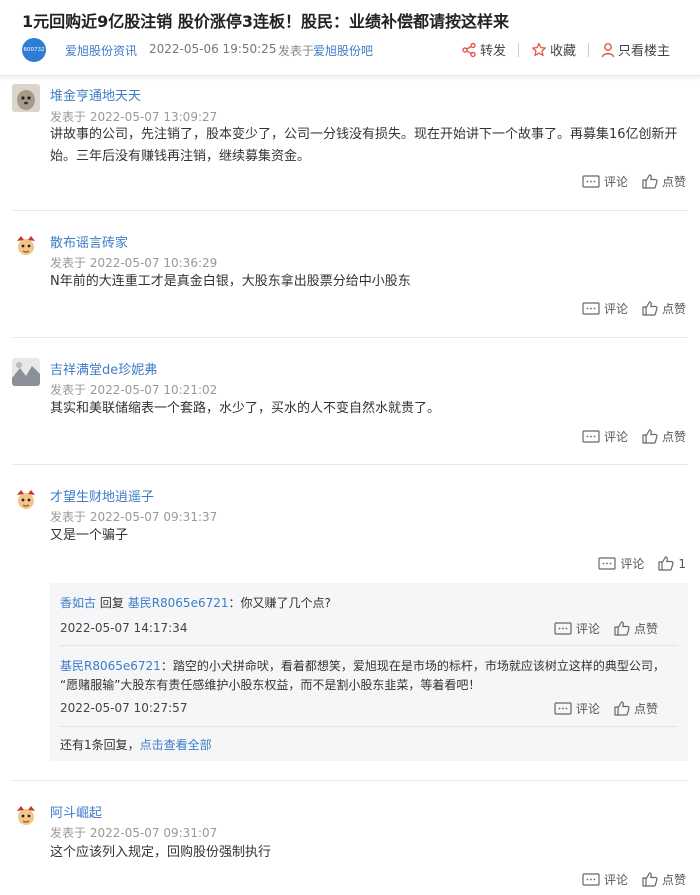 The width and height of the screenshot is (700, 895). I want to click on stock-logo: 600732, so click(34, 50).